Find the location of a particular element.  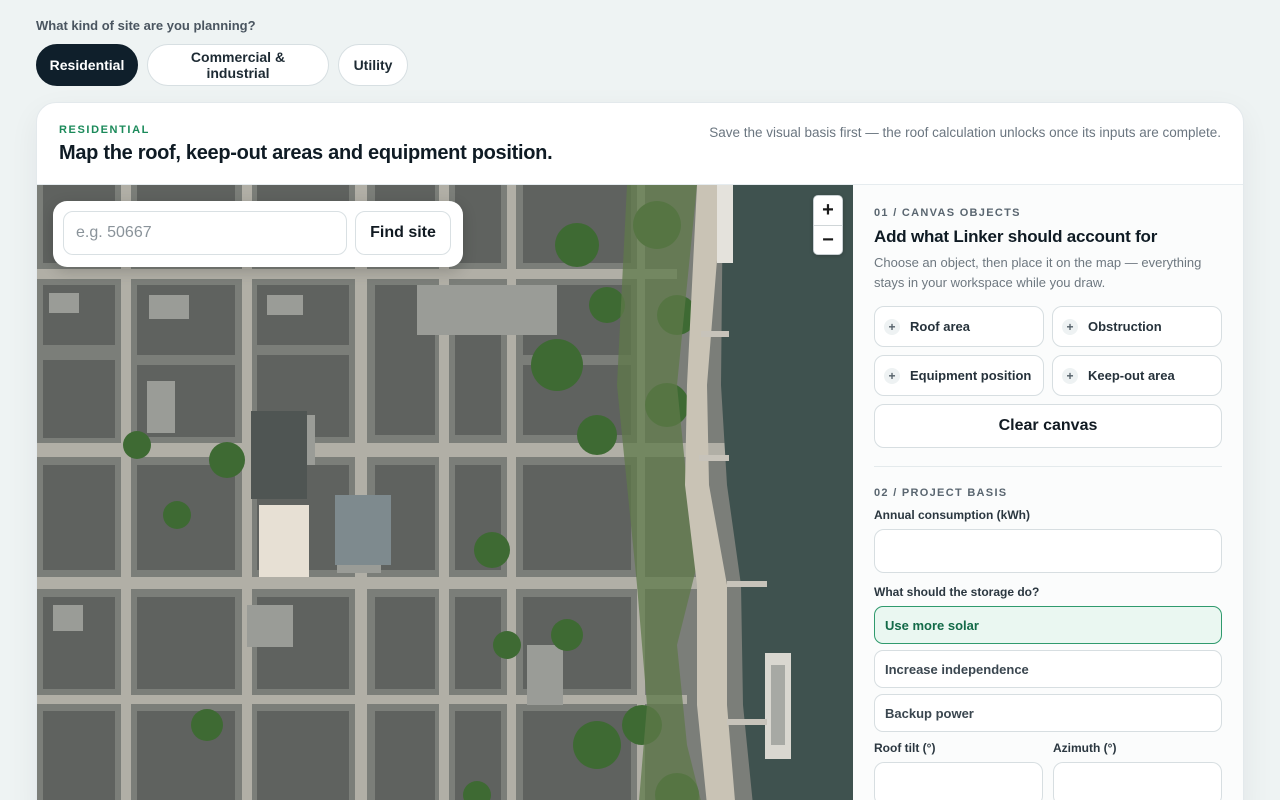

storage-purpose-label: What should the storage do? is located at coordinates (957, 592).